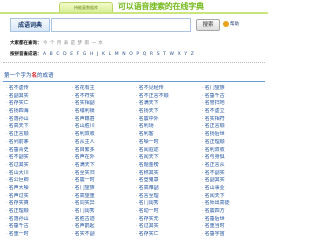 The width and height of the screenshot is (320, 244). I want to click on idiom-link: 名公巨卿, so click(38, 181).